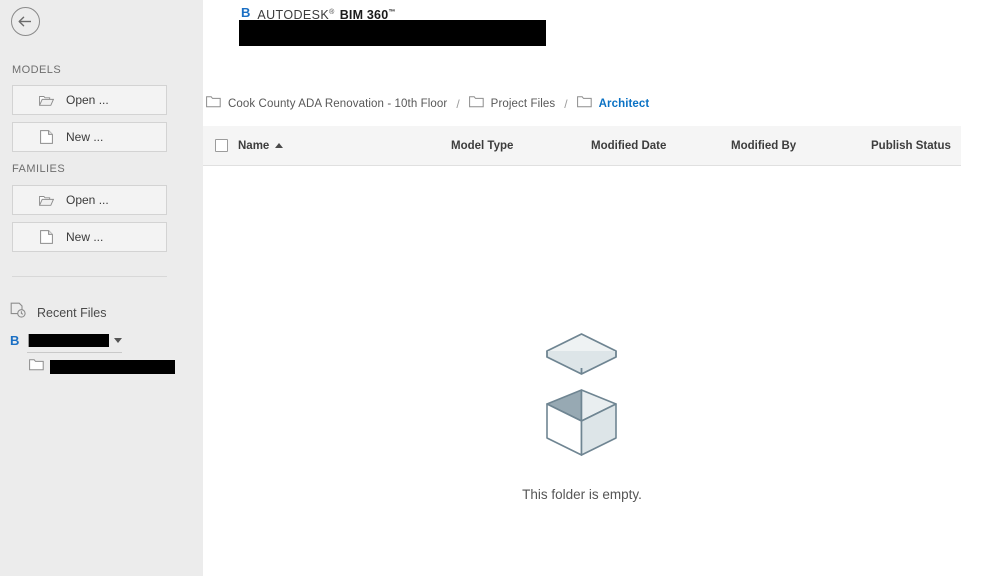 The height and width of the screenshot is (576, 998). Describe the element at coordinates (221, 145) in the screenshot. I see `select-all-checkbox` at that location.